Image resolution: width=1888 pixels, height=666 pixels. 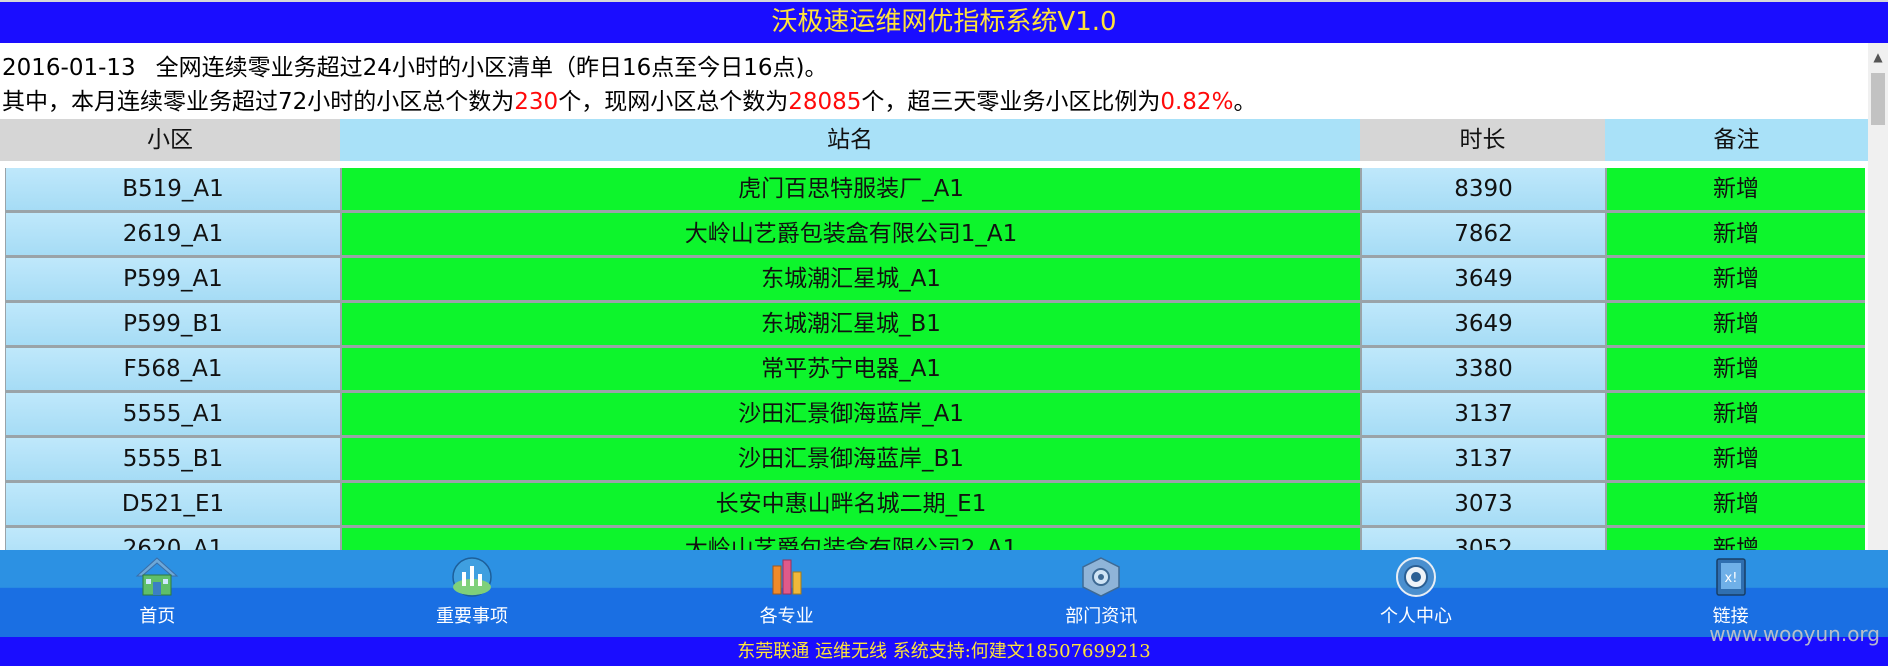 I want to click on table-header: 小区 站名 时长 备注, so click(x=934, y=140).